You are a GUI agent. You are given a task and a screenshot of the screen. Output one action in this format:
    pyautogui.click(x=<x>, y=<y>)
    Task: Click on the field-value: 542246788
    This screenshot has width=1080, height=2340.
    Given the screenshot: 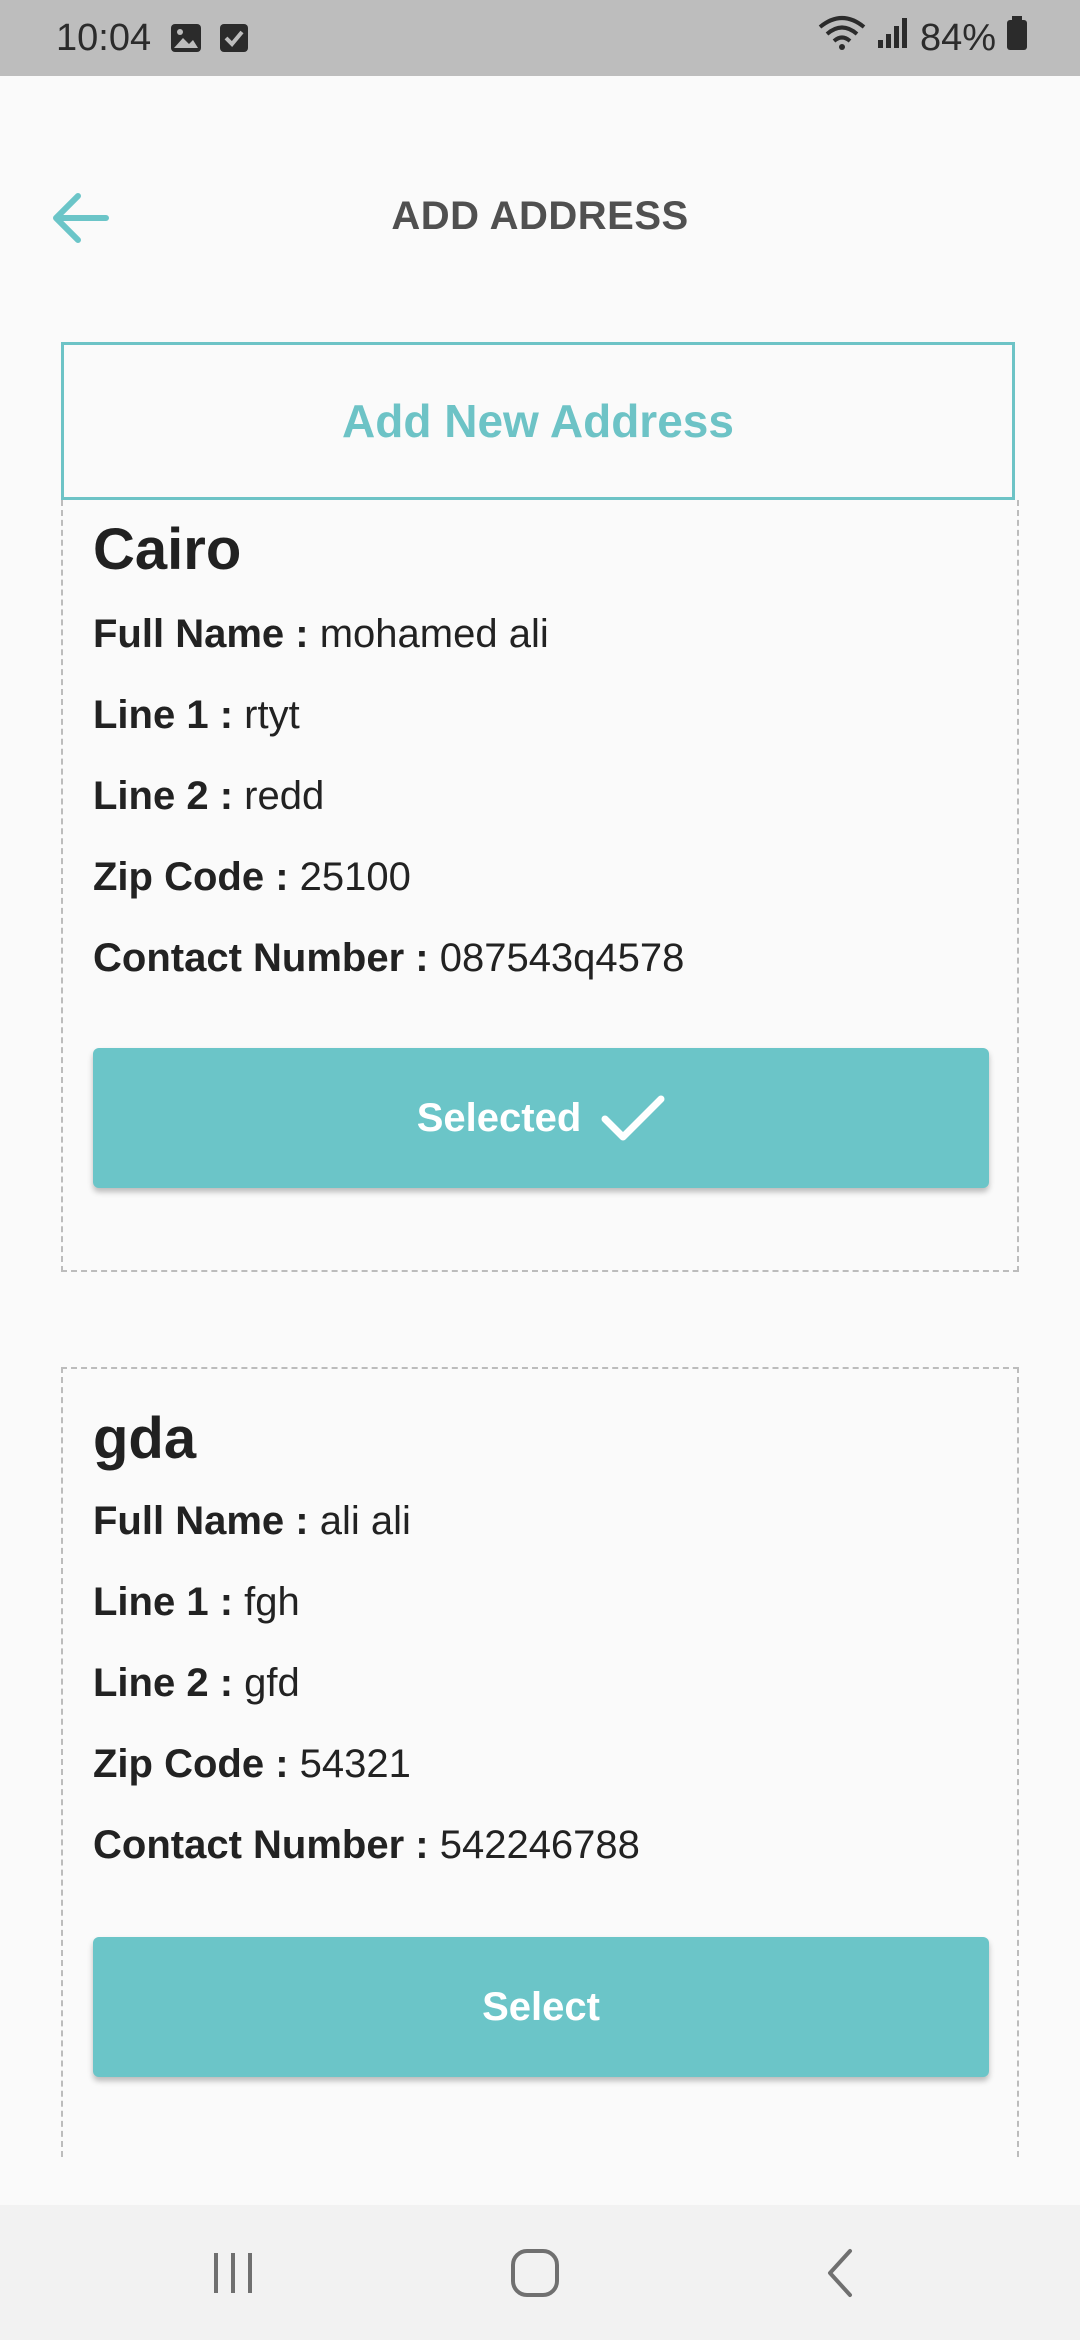 What is the action you would take?
    pyautogui.click(x=539, y=1845)
    